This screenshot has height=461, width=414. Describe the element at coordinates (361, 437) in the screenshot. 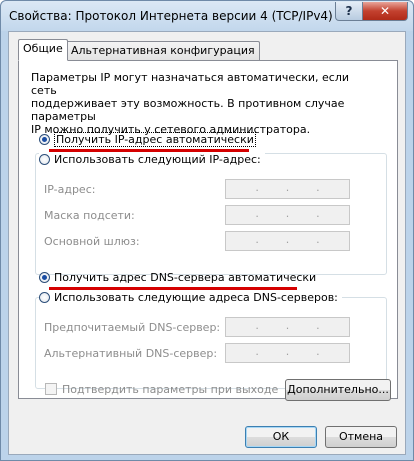

I see `cancel-button: Отмена` at that location.